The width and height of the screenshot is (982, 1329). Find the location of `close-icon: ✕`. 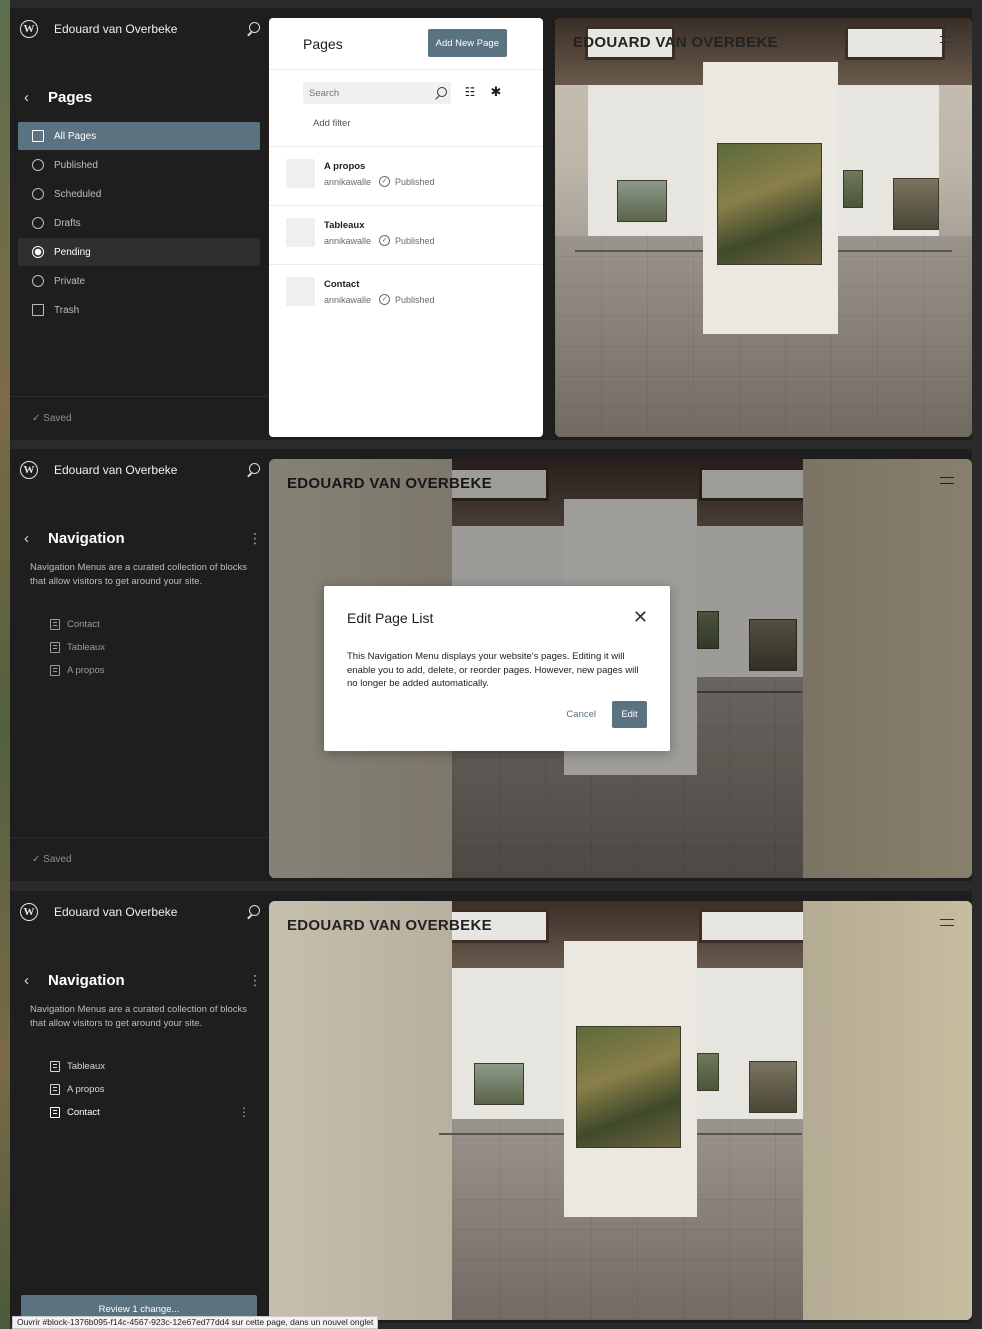

close-icon: ✕ is located at coordinates (640, 617).